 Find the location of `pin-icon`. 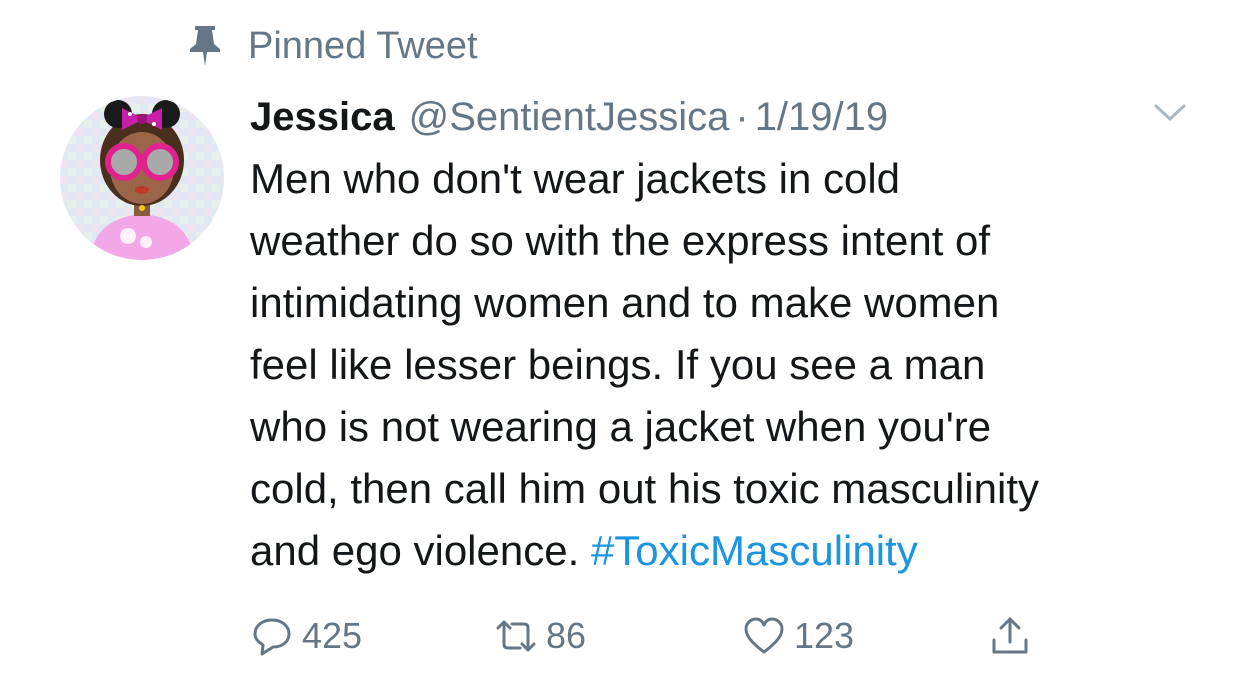

pin-icon is located at coordinates (205, 46).